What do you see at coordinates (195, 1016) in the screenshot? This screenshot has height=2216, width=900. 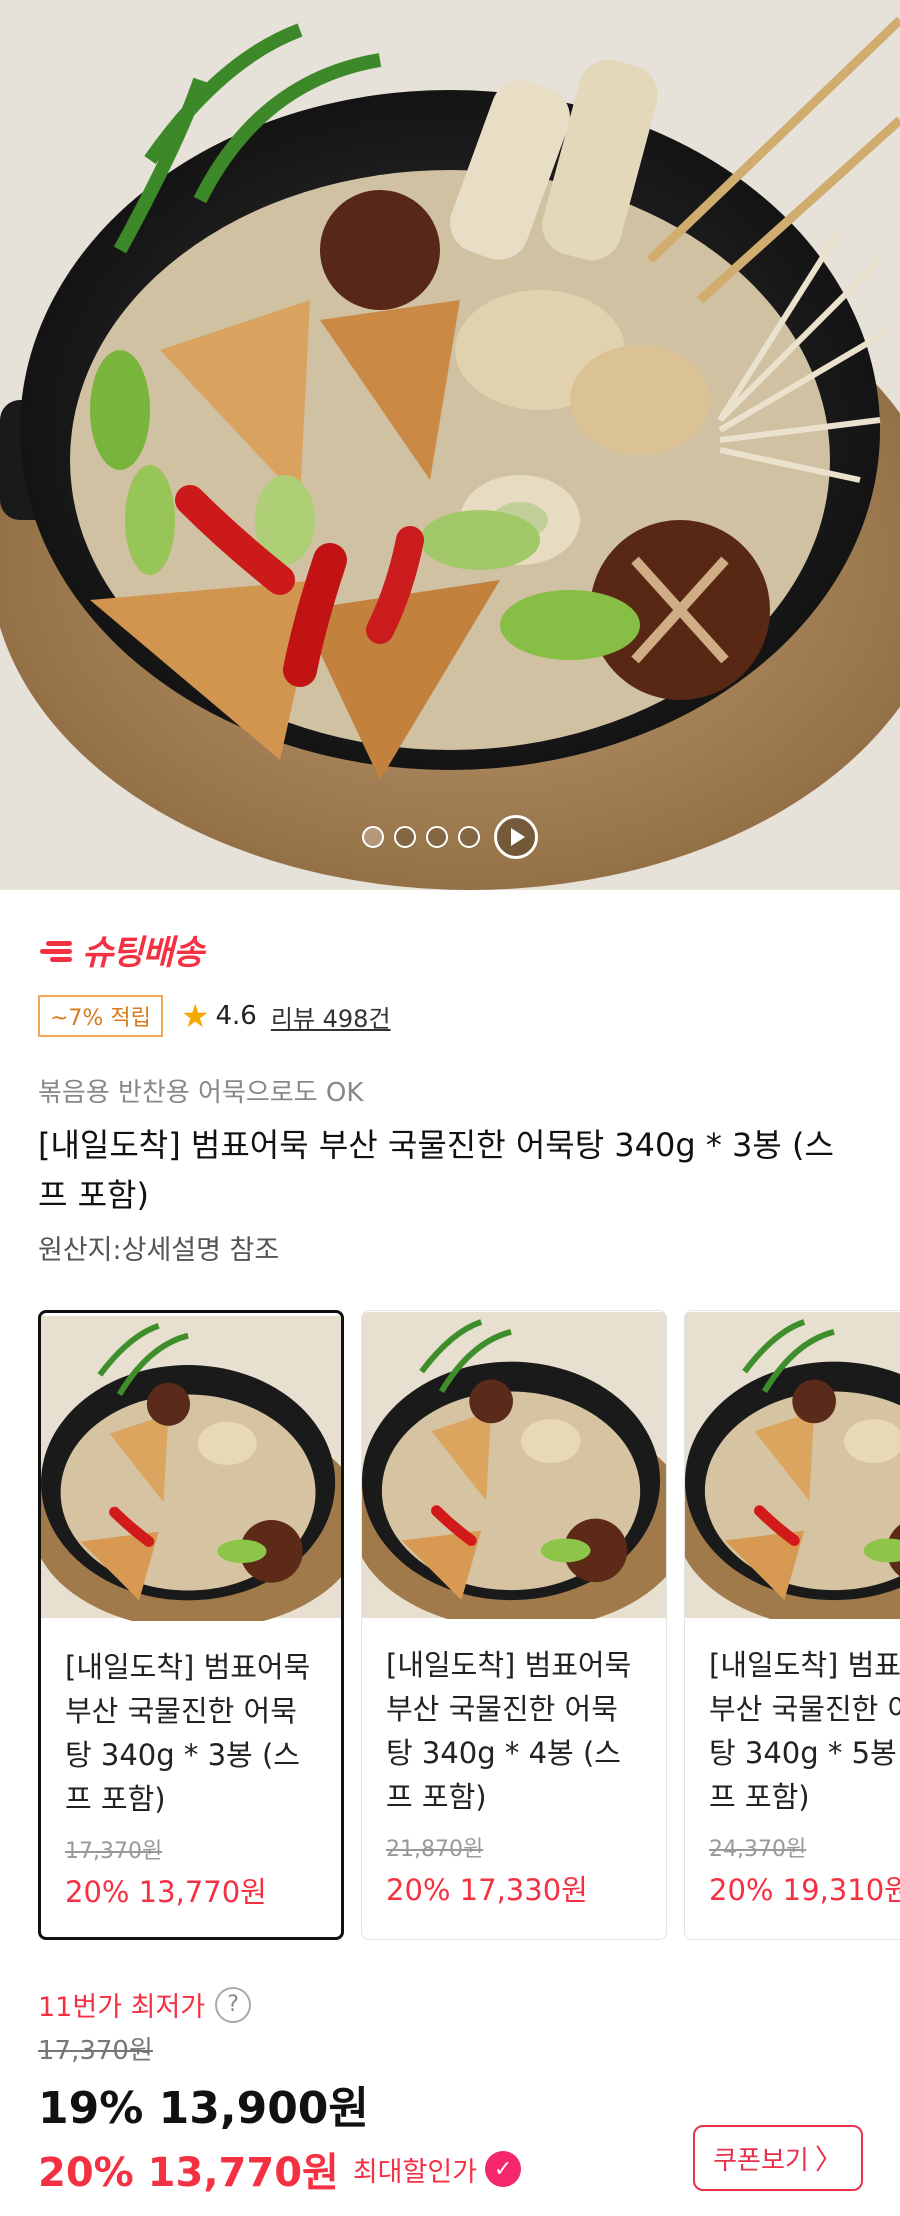 I see `star-icon: ★` at bounding box center [195, 1016].